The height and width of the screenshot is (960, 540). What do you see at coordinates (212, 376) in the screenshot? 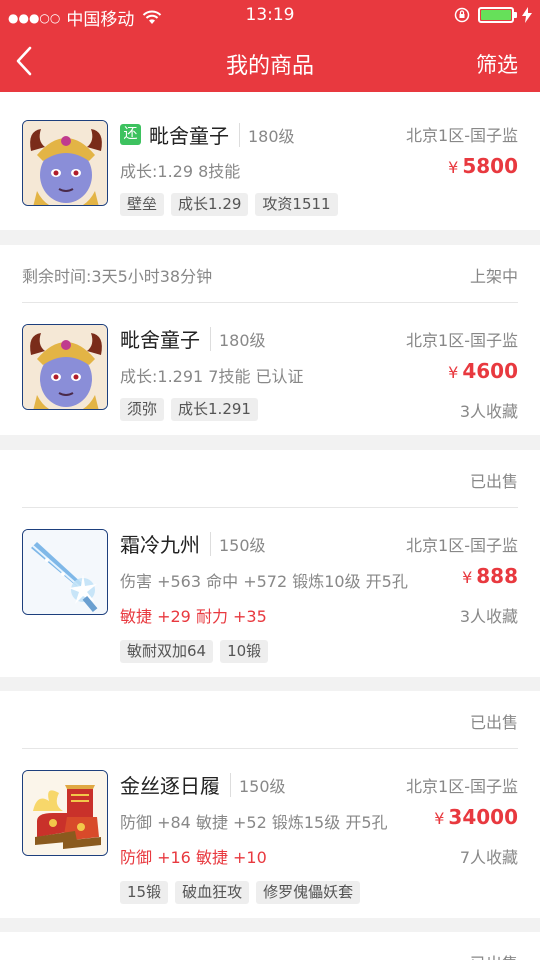
I see `item-description: 成长:1.291 7技能 已认证` at bounding box center [212, 376].